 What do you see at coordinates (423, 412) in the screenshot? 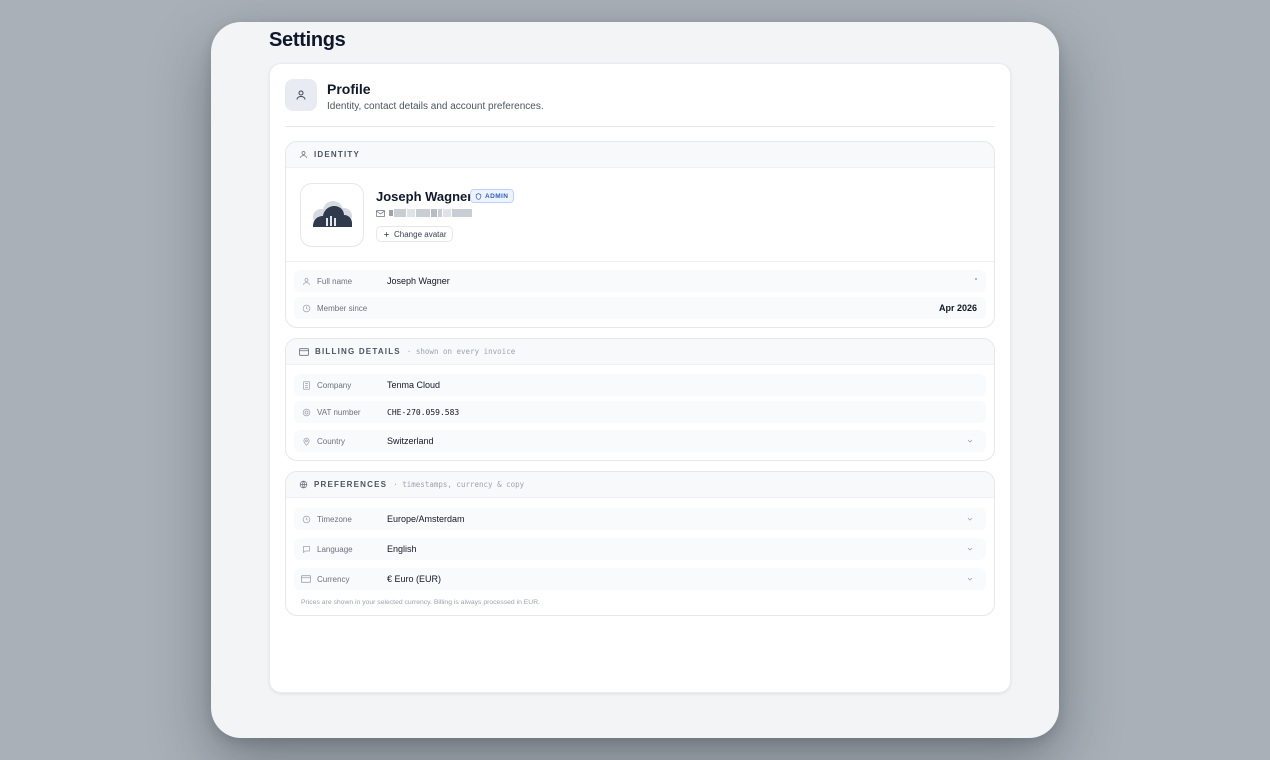
I see `vat-value: CHE-270.059.583` at bounding box center [423, 412].